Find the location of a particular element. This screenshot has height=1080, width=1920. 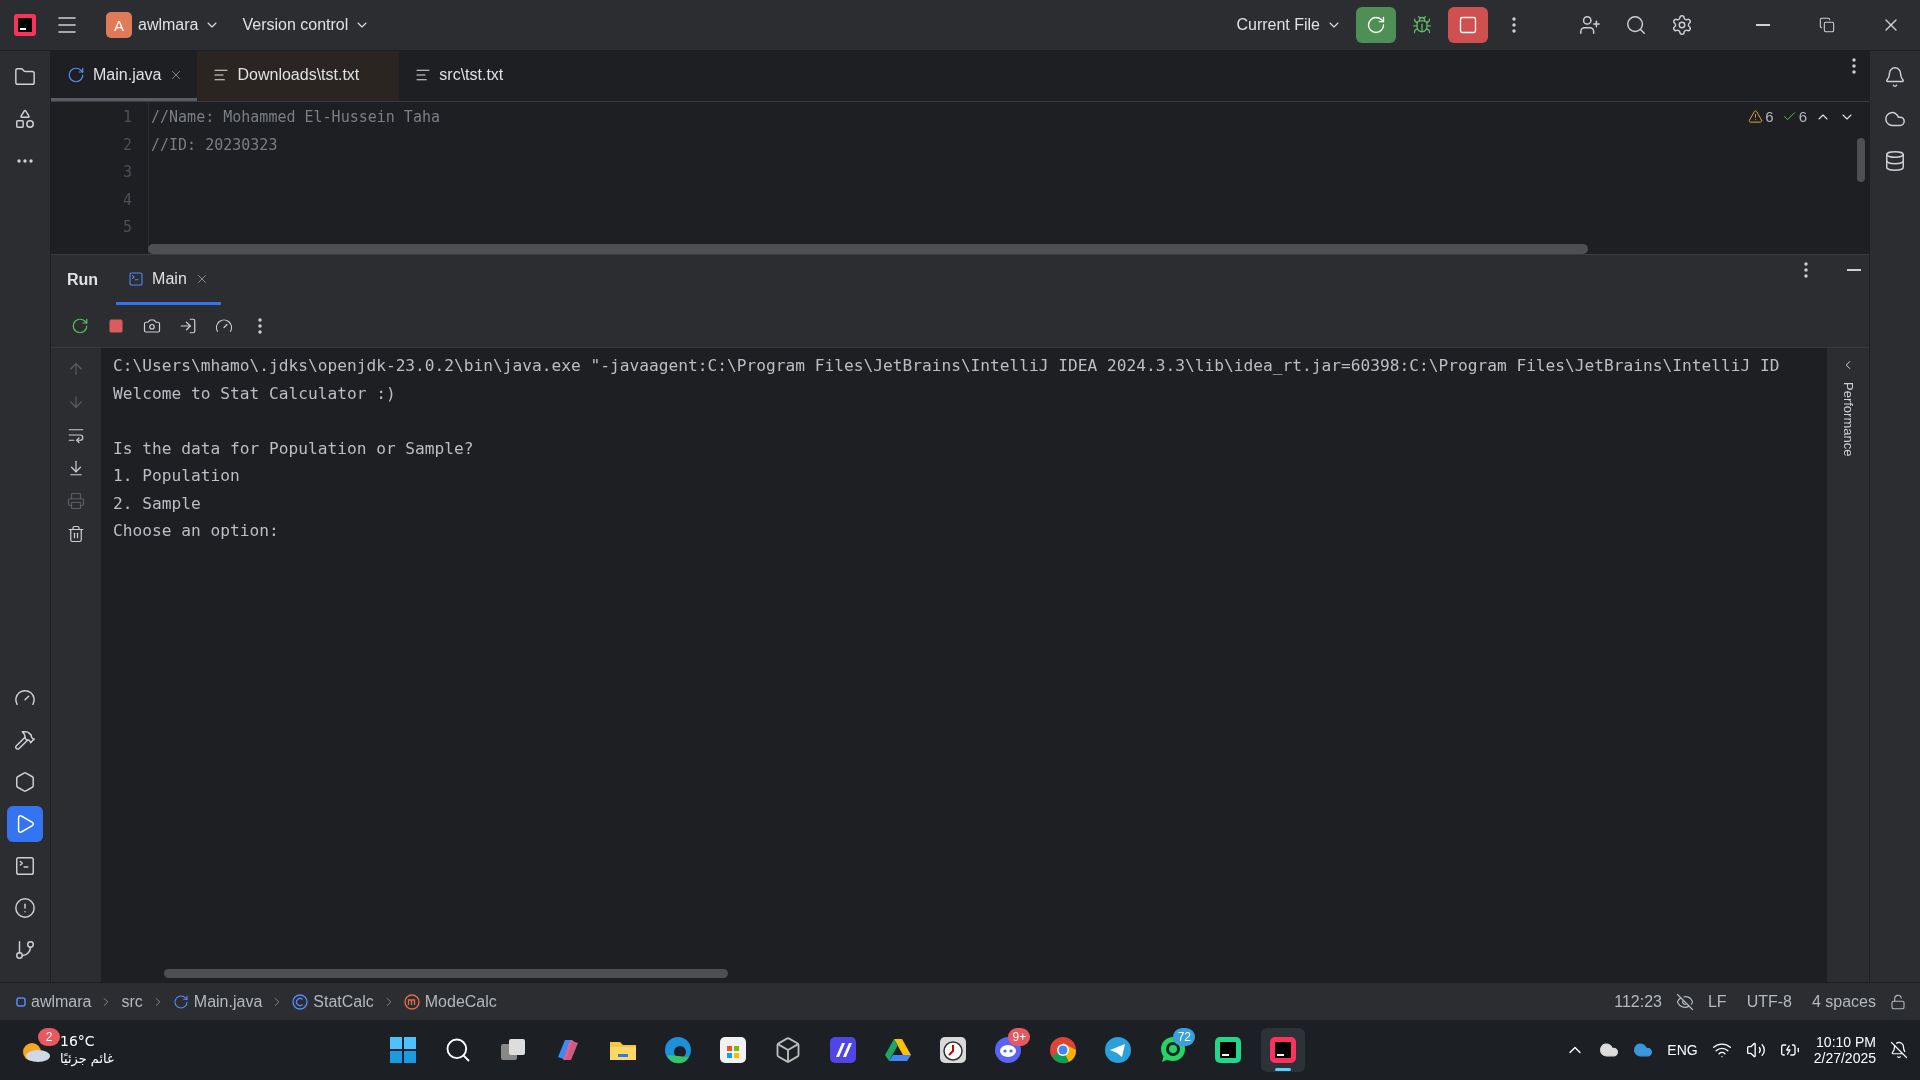

version-control-dropdown: Version control is located at coordinates (306, 25).